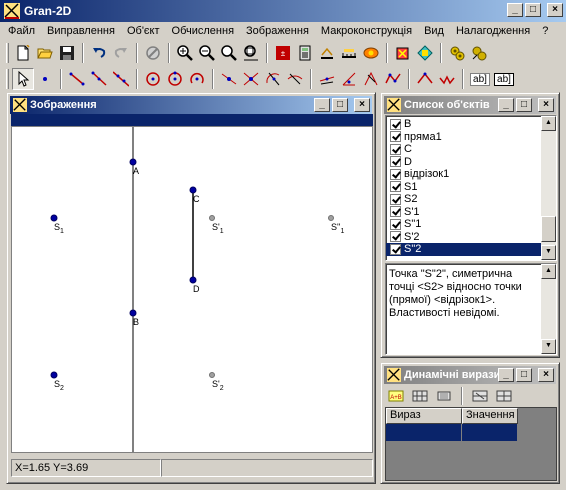 The height and width of the screenshot is (490, 566). What do you see at coordinates (425, 79) in the screenshot?
I see `triangle-tool-button` at bounding box center [425, 79].